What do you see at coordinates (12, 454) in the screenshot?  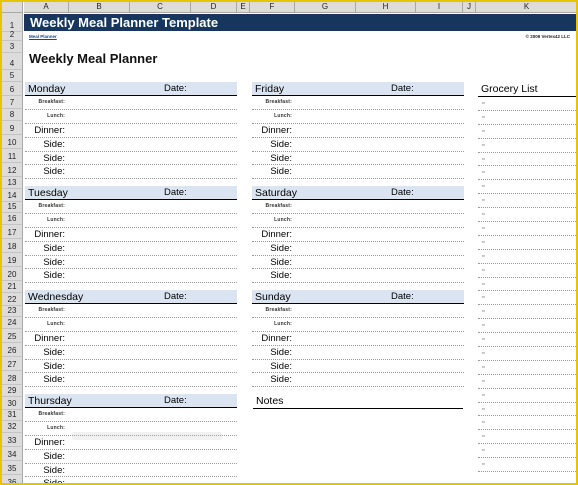 I see `row-header: 34` at bounding box center [12, 454].